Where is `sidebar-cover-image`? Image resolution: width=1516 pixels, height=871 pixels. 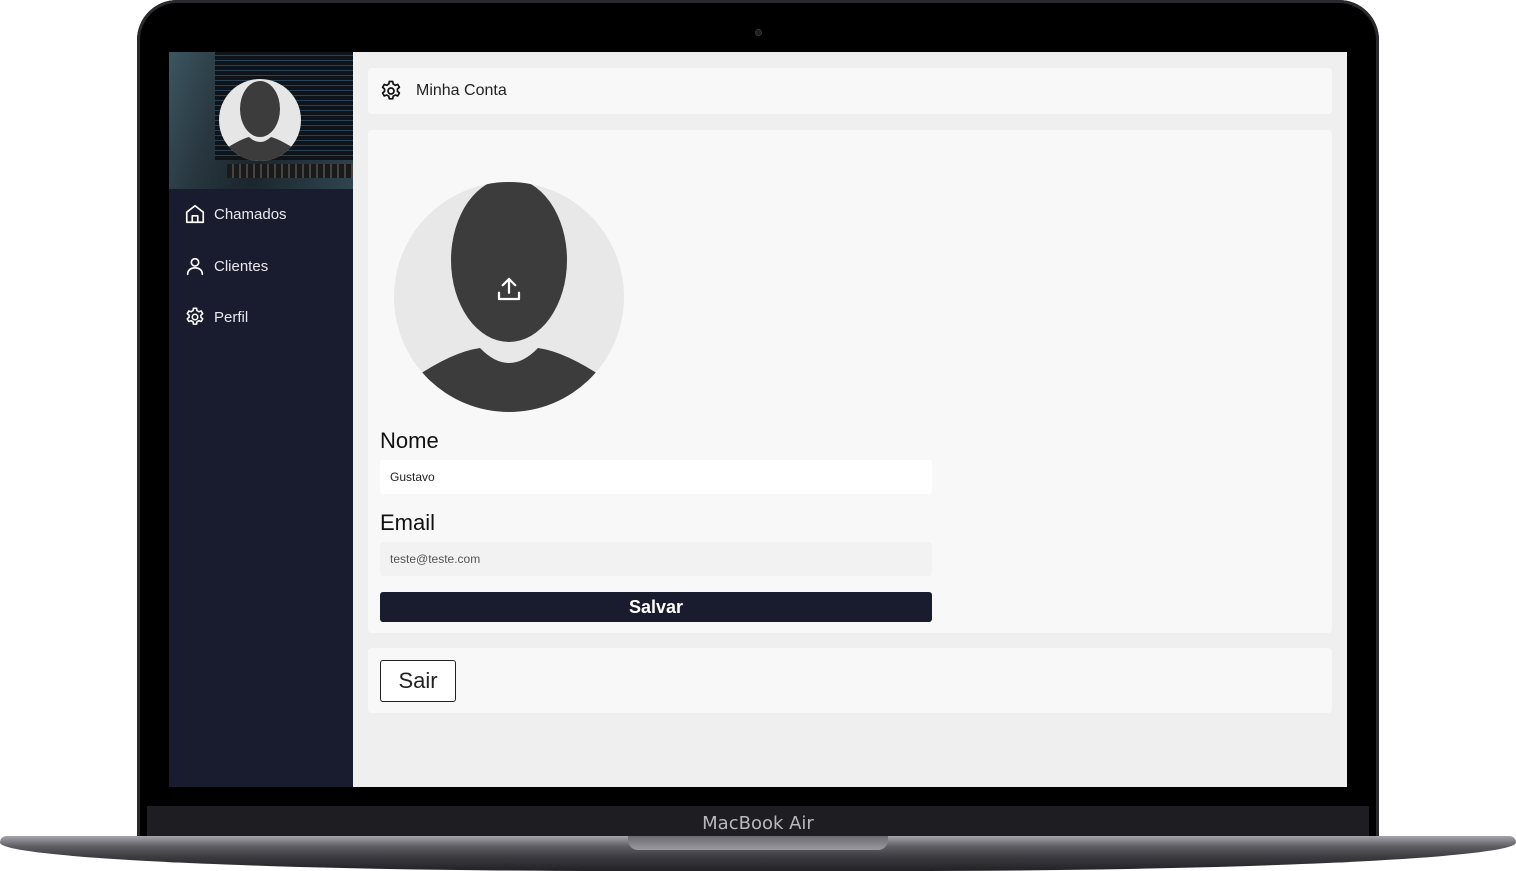 sidebar-cover-image is located at coordinates (261, 120).